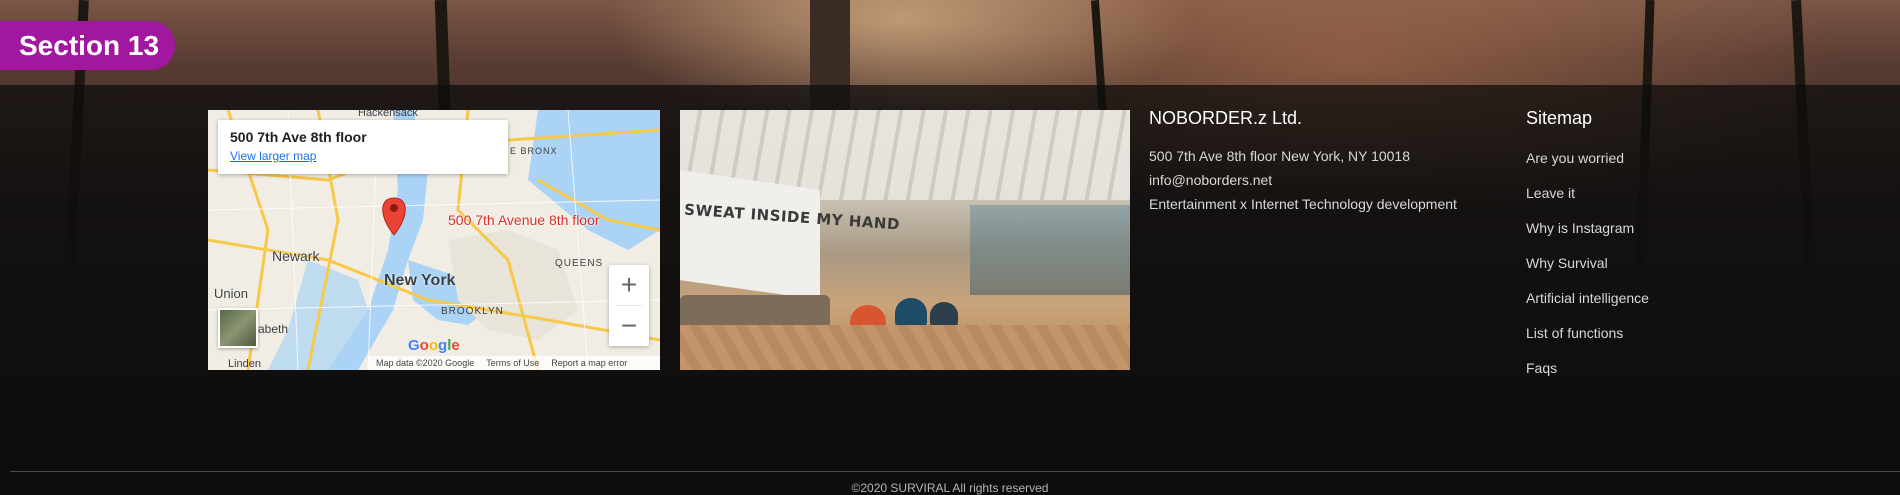  I want to click on sitemap-link-artificial-intelligence: Artificial intelligence, so click(1636, 307).